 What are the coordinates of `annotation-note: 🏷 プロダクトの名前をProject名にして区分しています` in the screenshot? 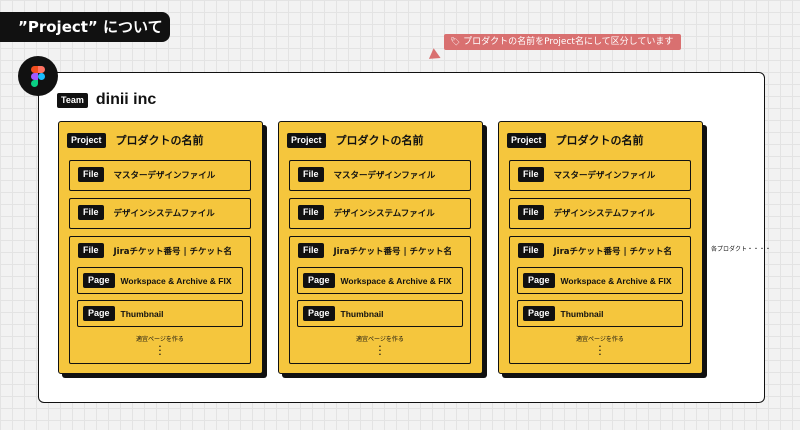 It's located at (563, 42).